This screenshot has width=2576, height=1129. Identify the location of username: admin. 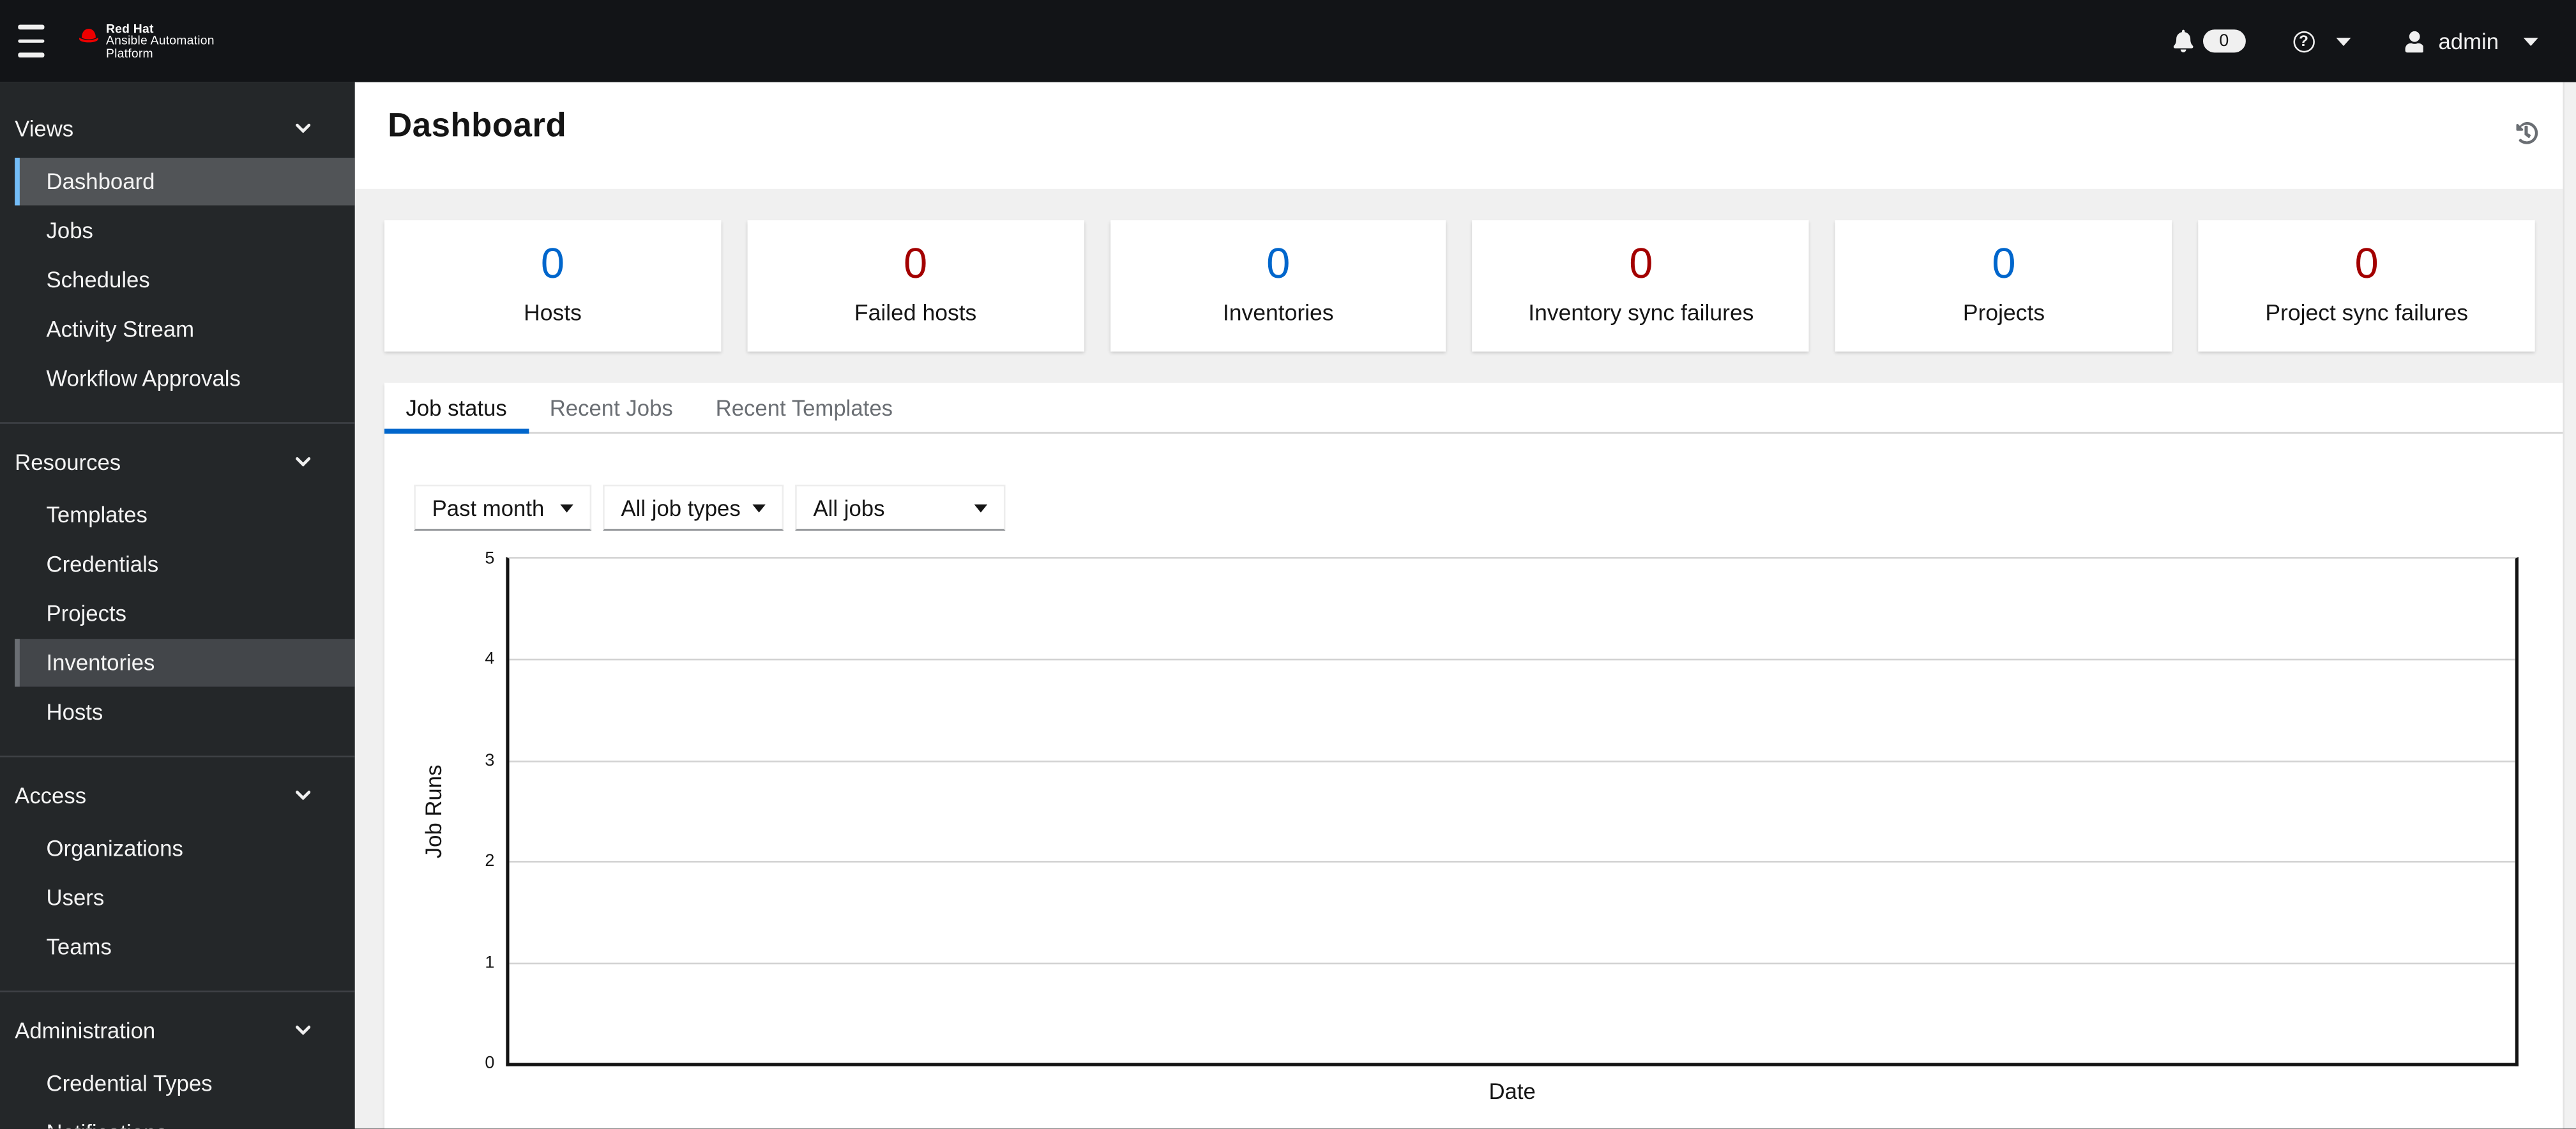
(2469, 41).